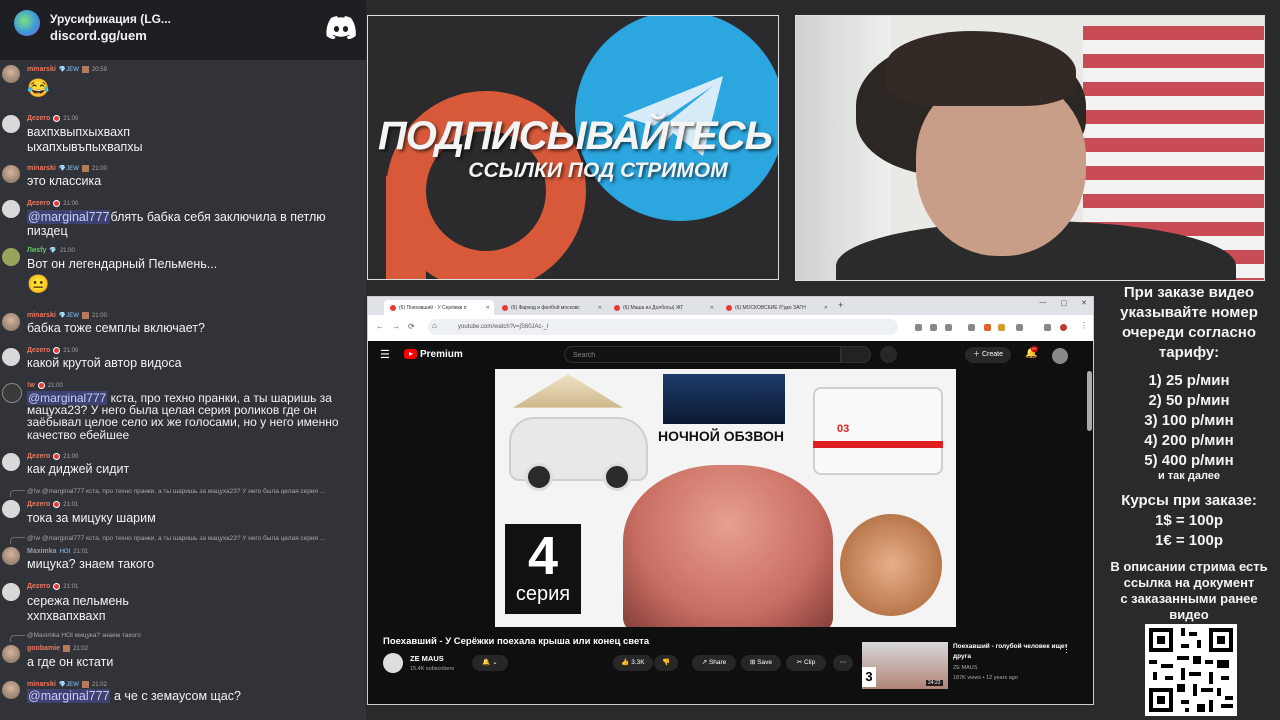 The image size is (1280, 720). Describe the element at coordinates (633, 663) in the screenshot. I see `like-button: 👍 3.3K` at that location.